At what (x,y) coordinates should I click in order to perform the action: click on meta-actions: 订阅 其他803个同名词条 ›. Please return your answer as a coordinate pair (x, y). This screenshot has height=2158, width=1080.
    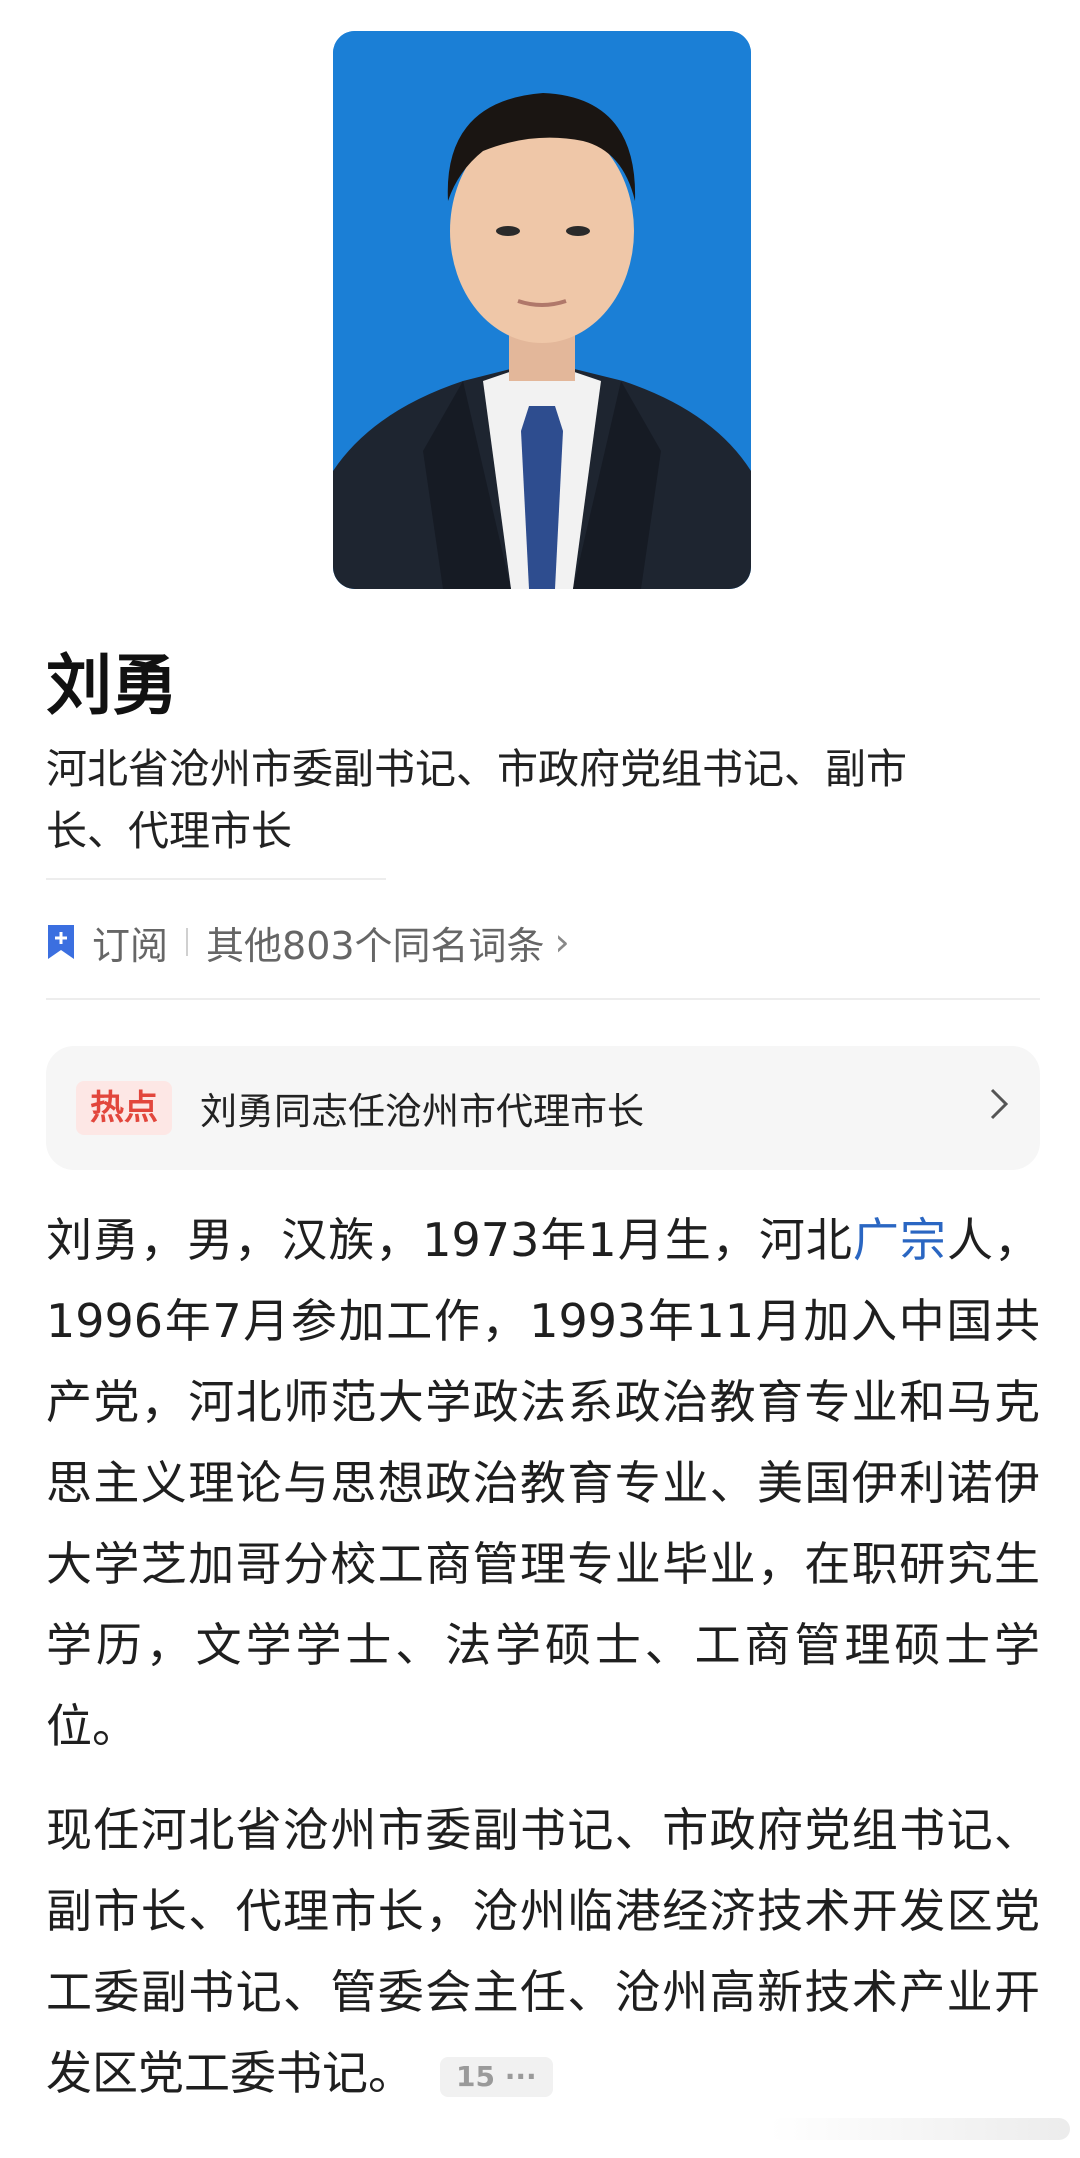
    Looking at the image, I should click on (308, 942).